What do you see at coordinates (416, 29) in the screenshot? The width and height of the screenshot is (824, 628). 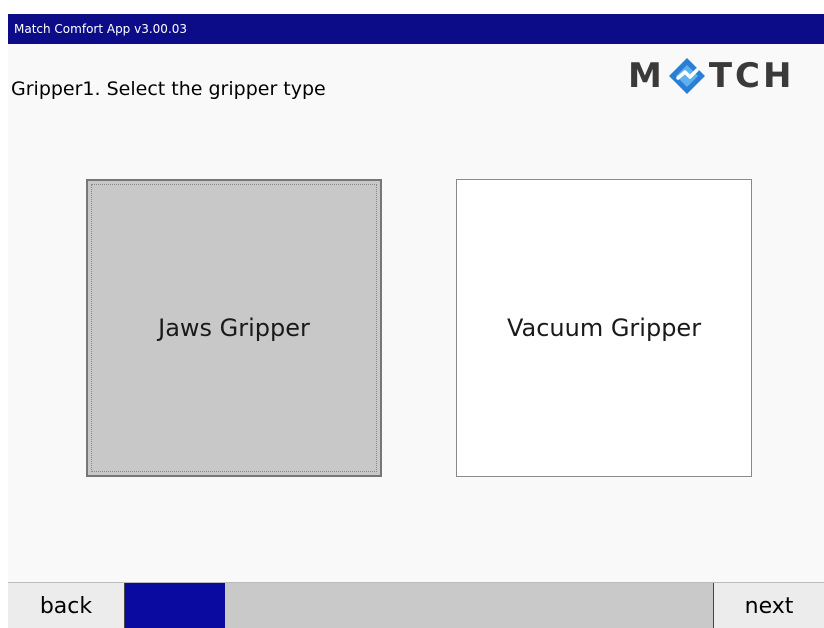 I see `title-bar: Match Comfort App v3.00.03` at bounding box center [416, 29].